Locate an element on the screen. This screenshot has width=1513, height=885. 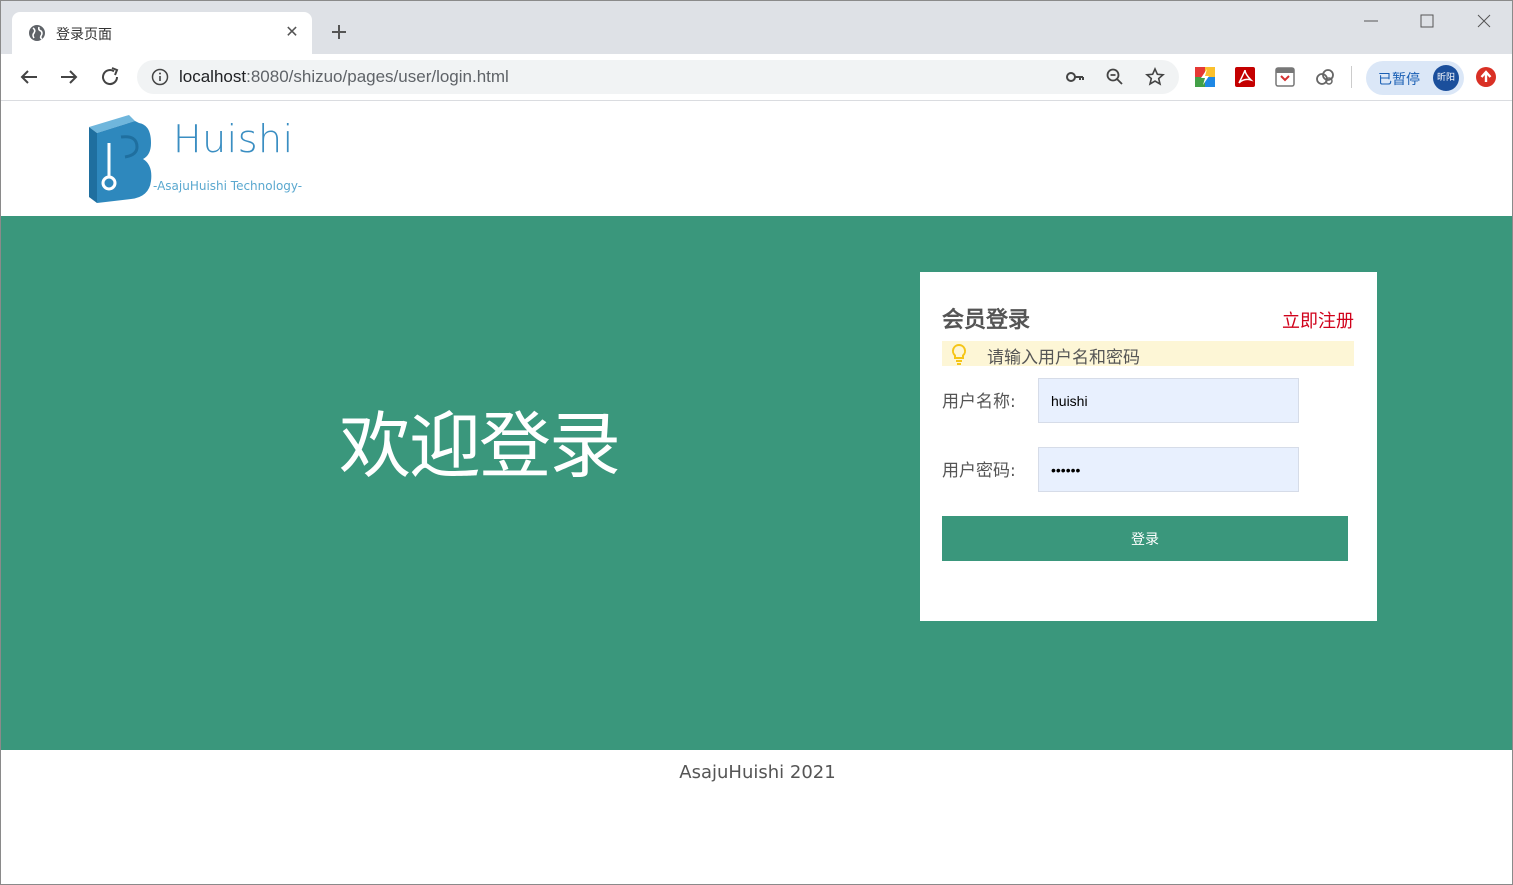
logo-text: Huishi is located at coordinates (233, 139).